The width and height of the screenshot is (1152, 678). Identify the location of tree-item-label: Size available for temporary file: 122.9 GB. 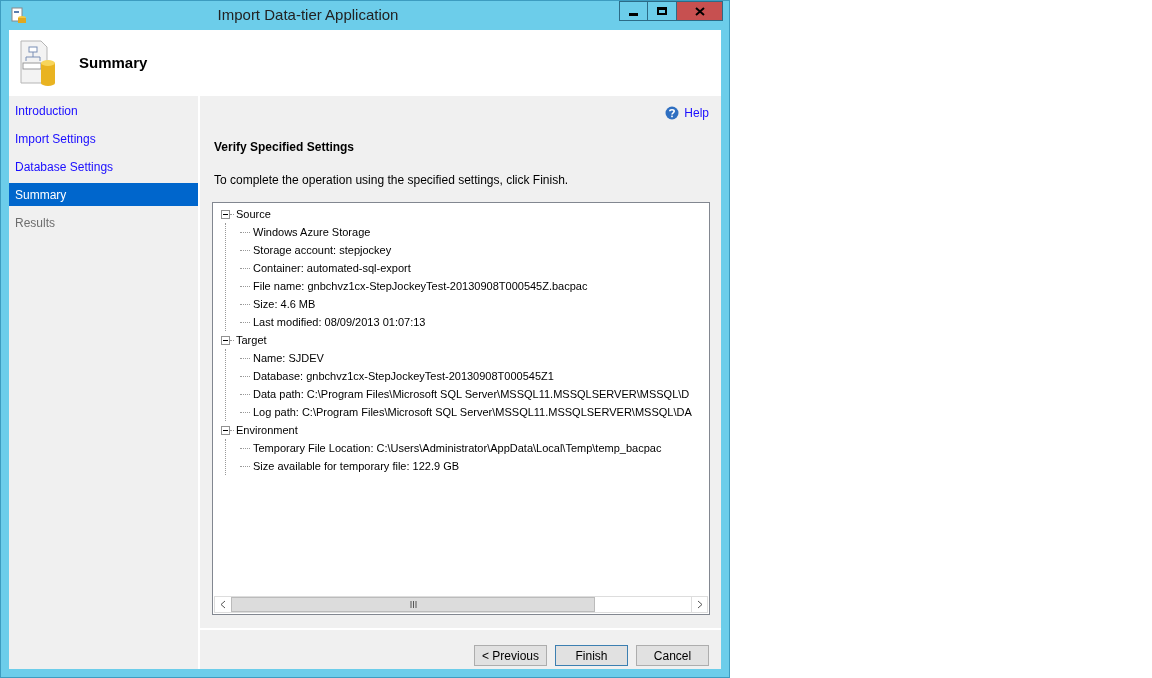
(356, 466).